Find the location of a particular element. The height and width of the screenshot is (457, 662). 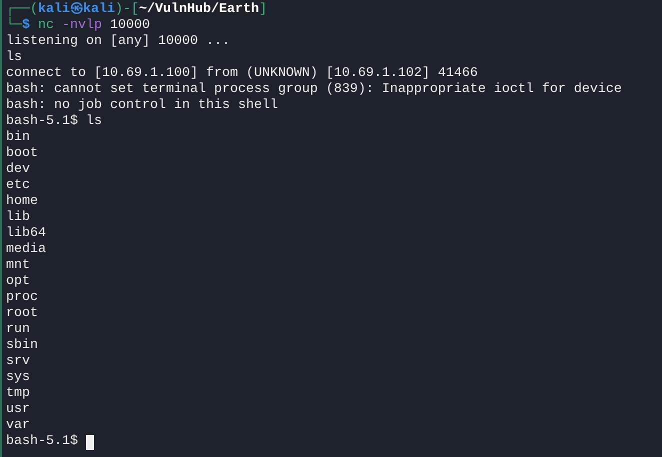

terminal-line: dev is located at coordinates (18, 170).